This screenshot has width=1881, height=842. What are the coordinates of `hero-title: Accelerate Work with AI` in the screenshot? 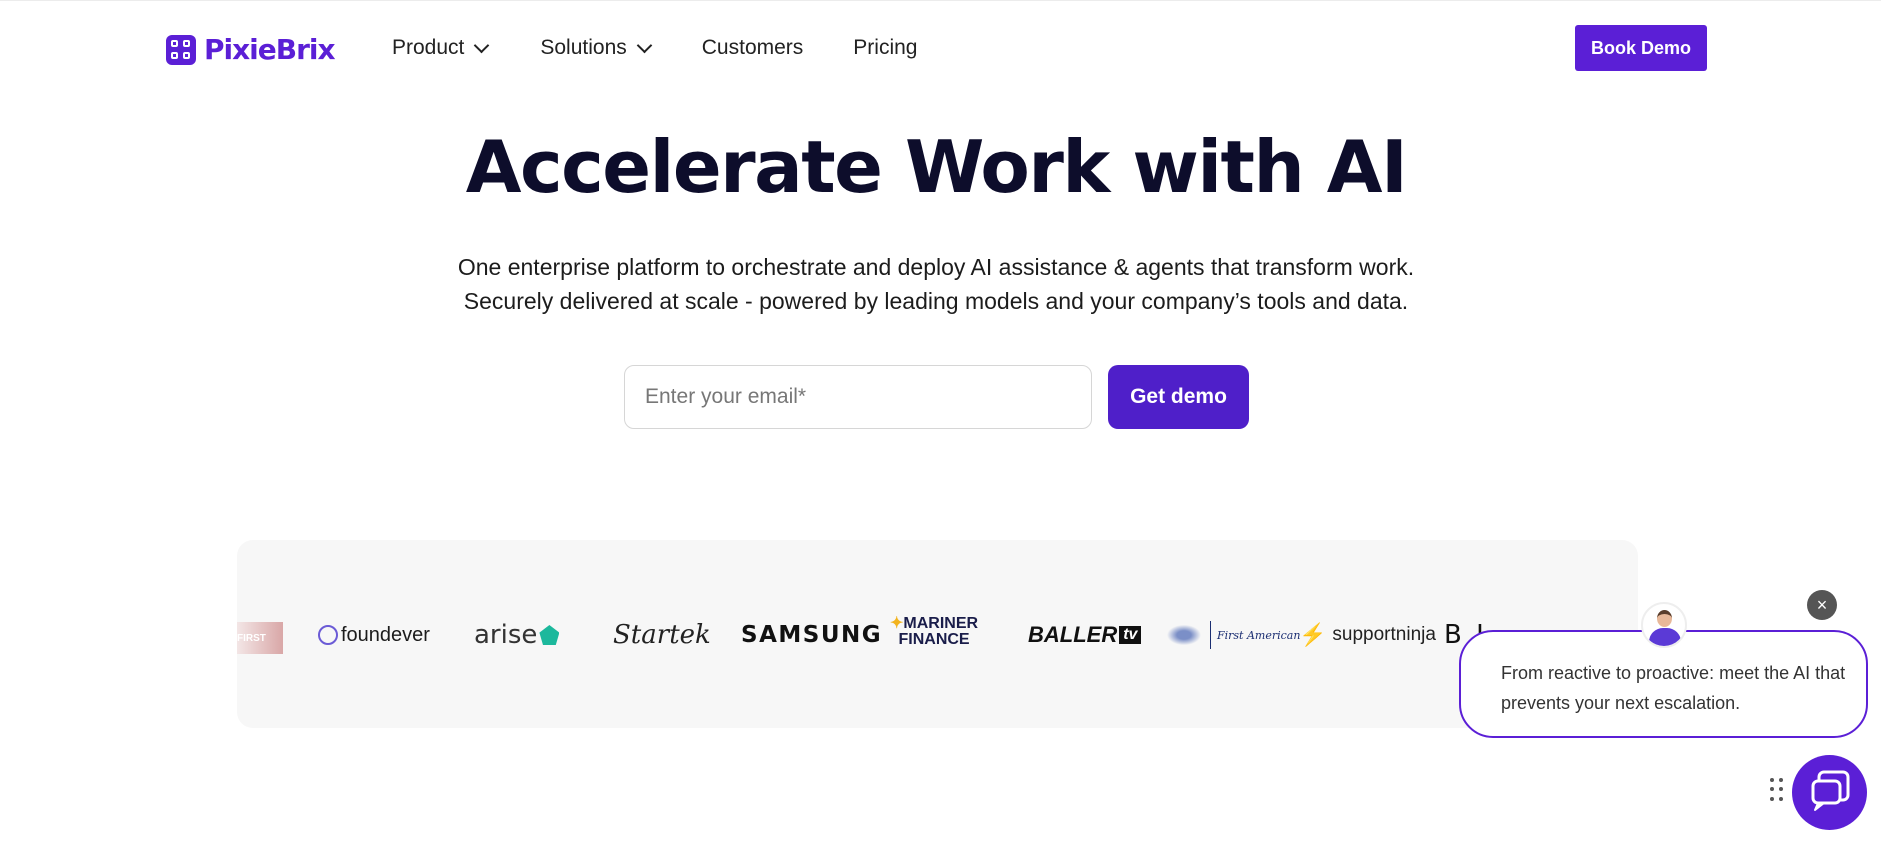 It's located at (936, 167).